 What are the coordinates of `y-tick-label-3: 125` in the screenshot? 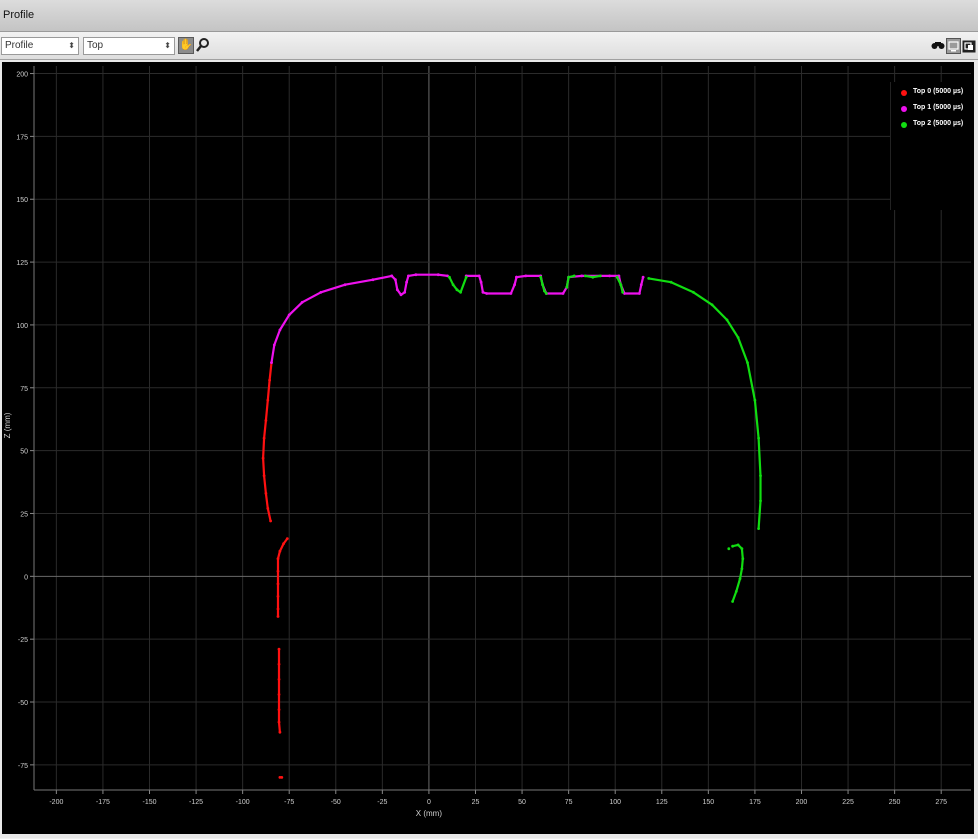 It's located at (22, 263).